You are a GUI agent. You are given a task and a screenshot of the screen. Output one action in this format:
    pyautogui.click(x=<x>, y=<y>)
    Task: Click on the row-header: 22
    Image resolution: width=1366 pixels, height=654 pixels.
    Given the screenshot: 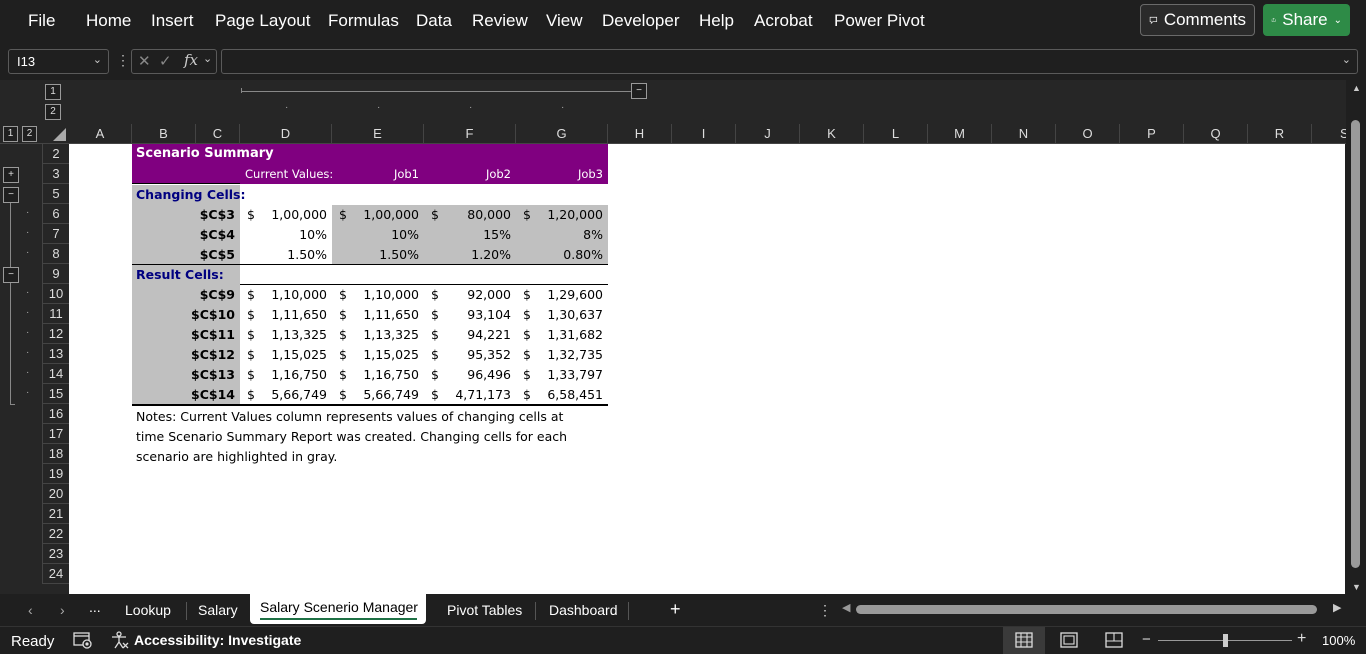 What is the action you would take?
    pyautogui.click(x=55, y=534)
    